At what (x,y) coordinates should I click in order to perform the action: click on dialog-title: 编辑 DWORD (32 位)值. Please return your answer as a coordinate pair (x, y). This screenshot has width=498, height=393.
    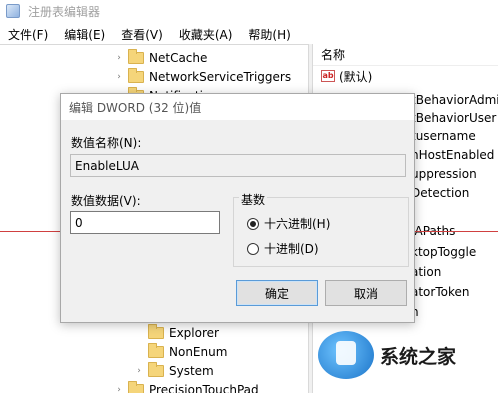
    Looking at the image, I should click on (135, 107).